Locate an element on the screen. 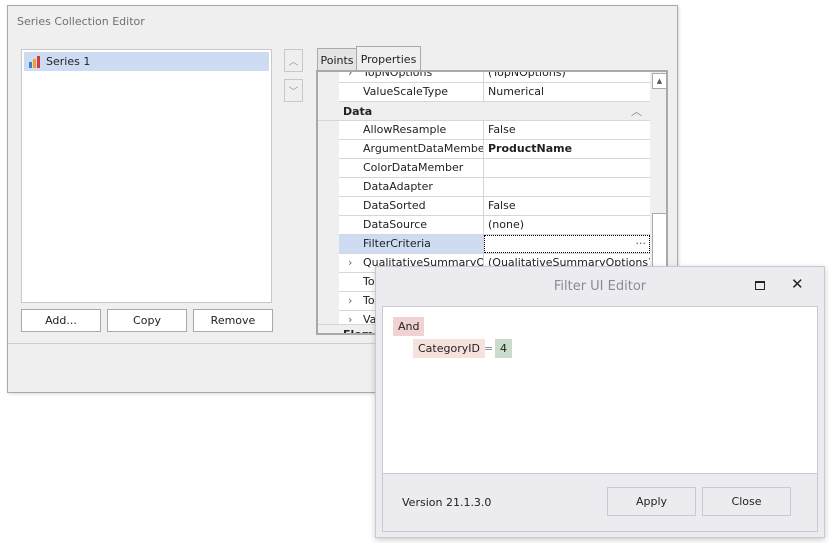 The width and height of the screenshot is (830, 543). version-label: Version 21.1.3.0 is located at coordinates (447, 502).